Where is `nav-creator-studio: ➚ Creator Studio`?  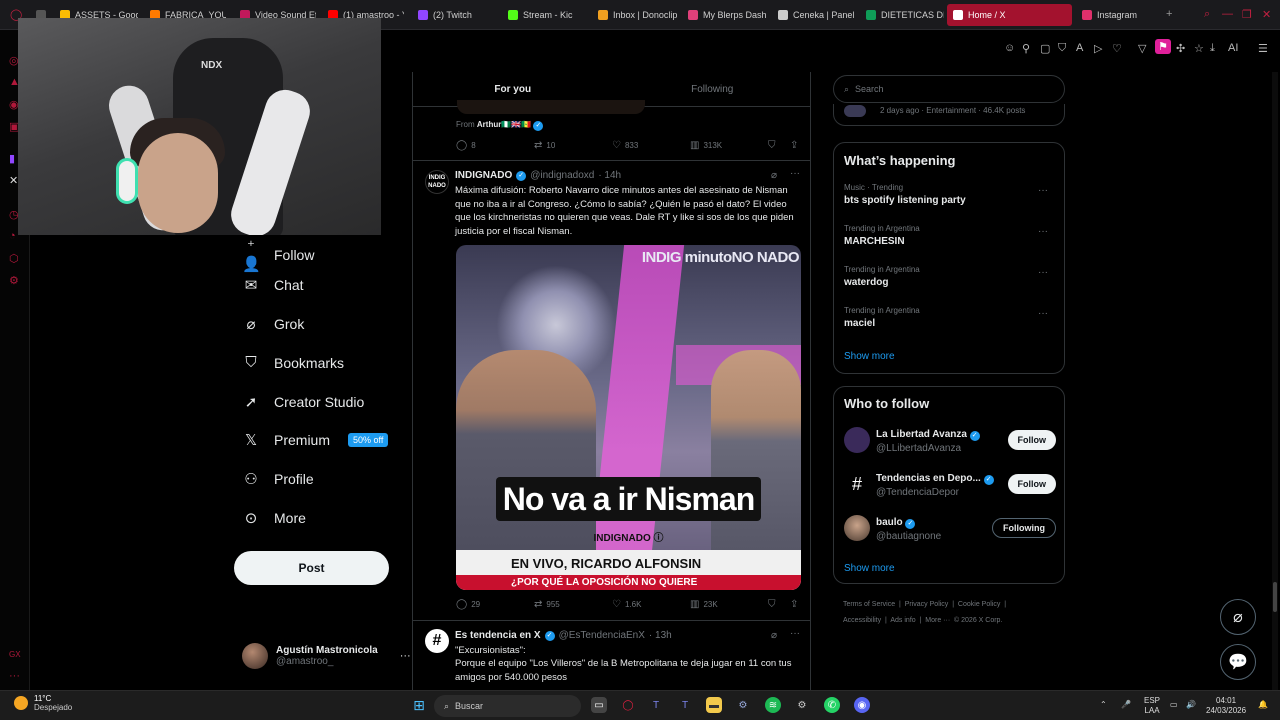
nav-creator-studio: ➚ Creator Studio is located at coordinates (303, 402).